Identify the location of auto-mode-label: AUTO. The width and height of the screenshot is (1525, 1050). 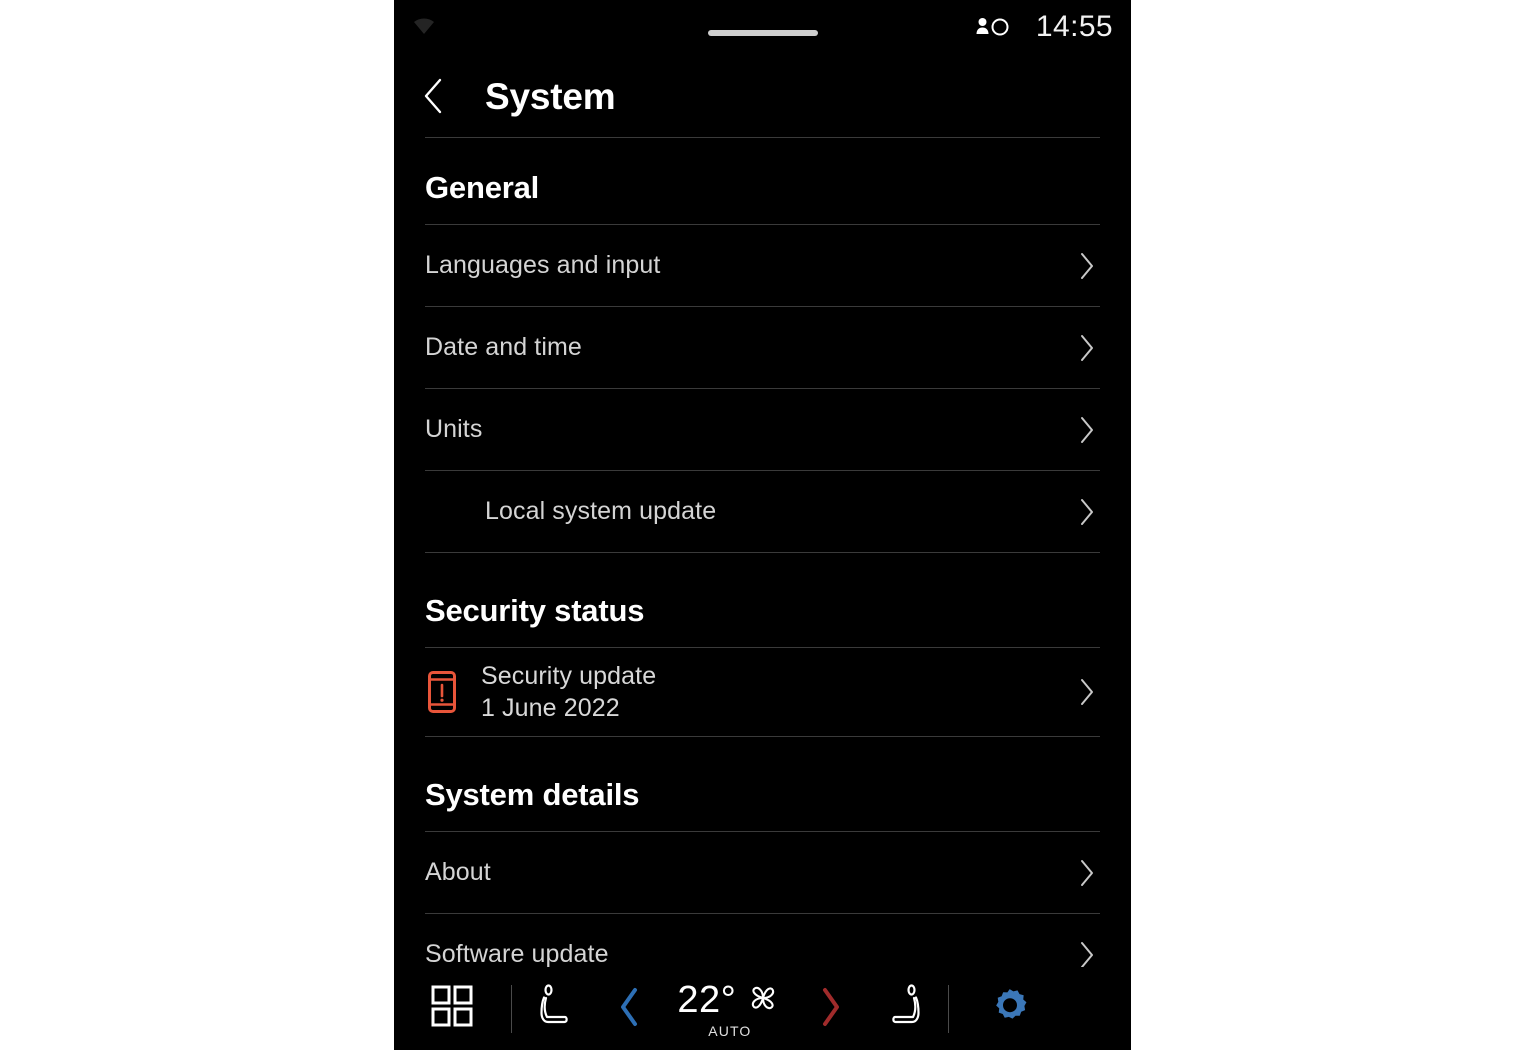
(730, 1030).